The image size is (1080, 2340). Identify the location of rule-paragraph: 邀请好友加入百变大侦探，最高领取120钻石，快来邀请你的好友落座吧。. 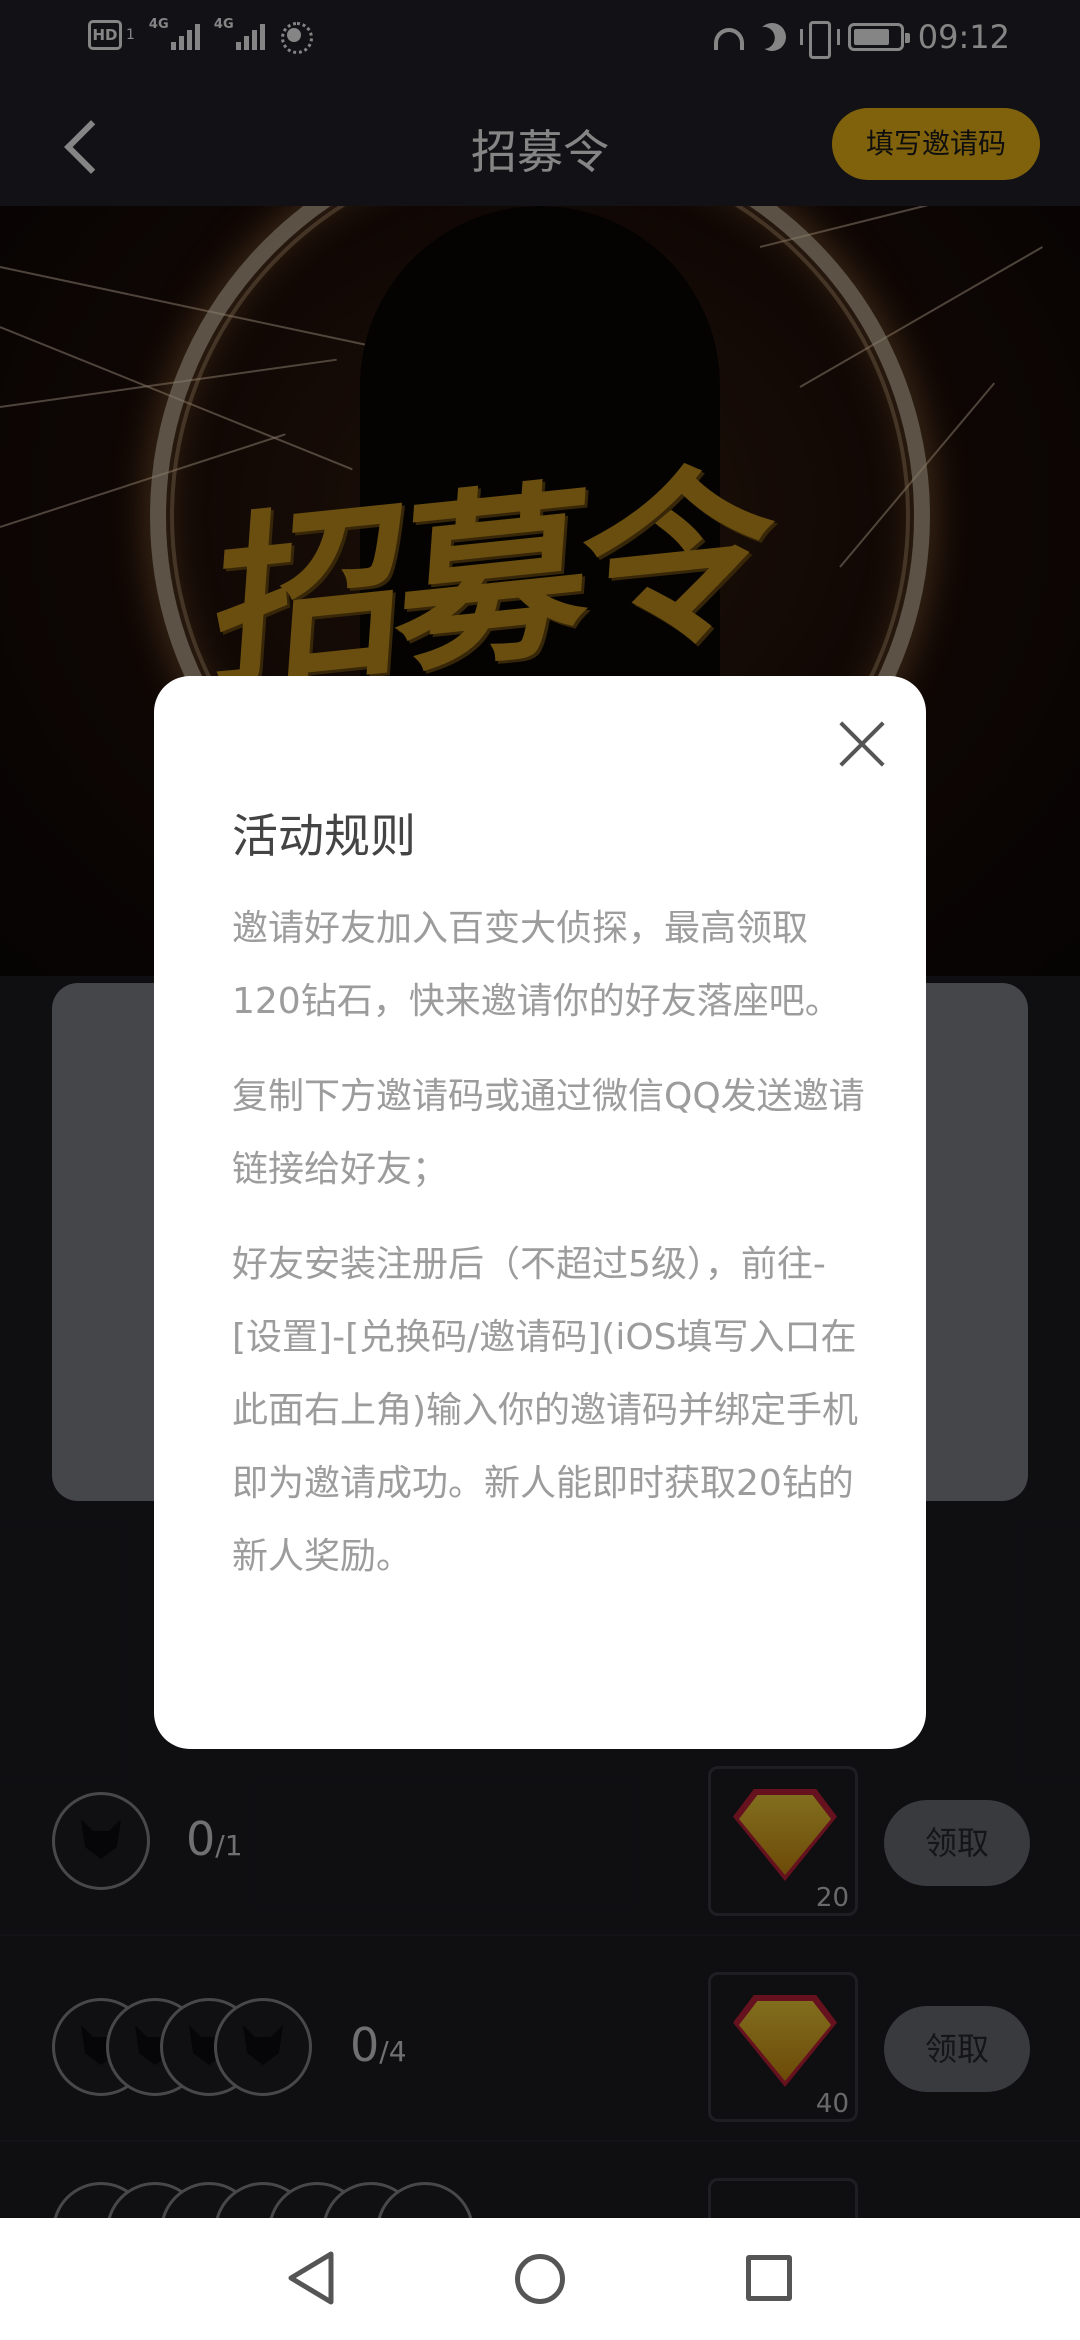
(536, 965).